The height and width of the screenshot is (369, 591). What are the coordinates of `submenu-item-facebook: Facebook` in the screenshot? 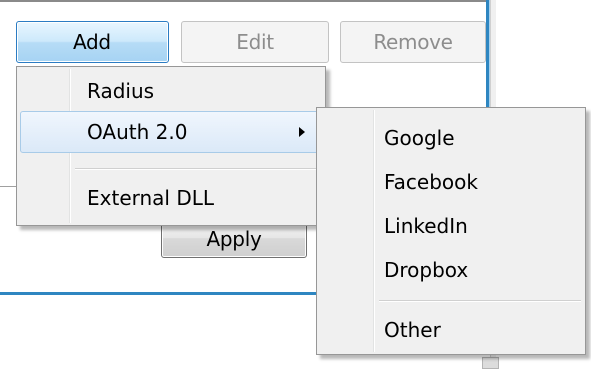 It's located at (451, 182).